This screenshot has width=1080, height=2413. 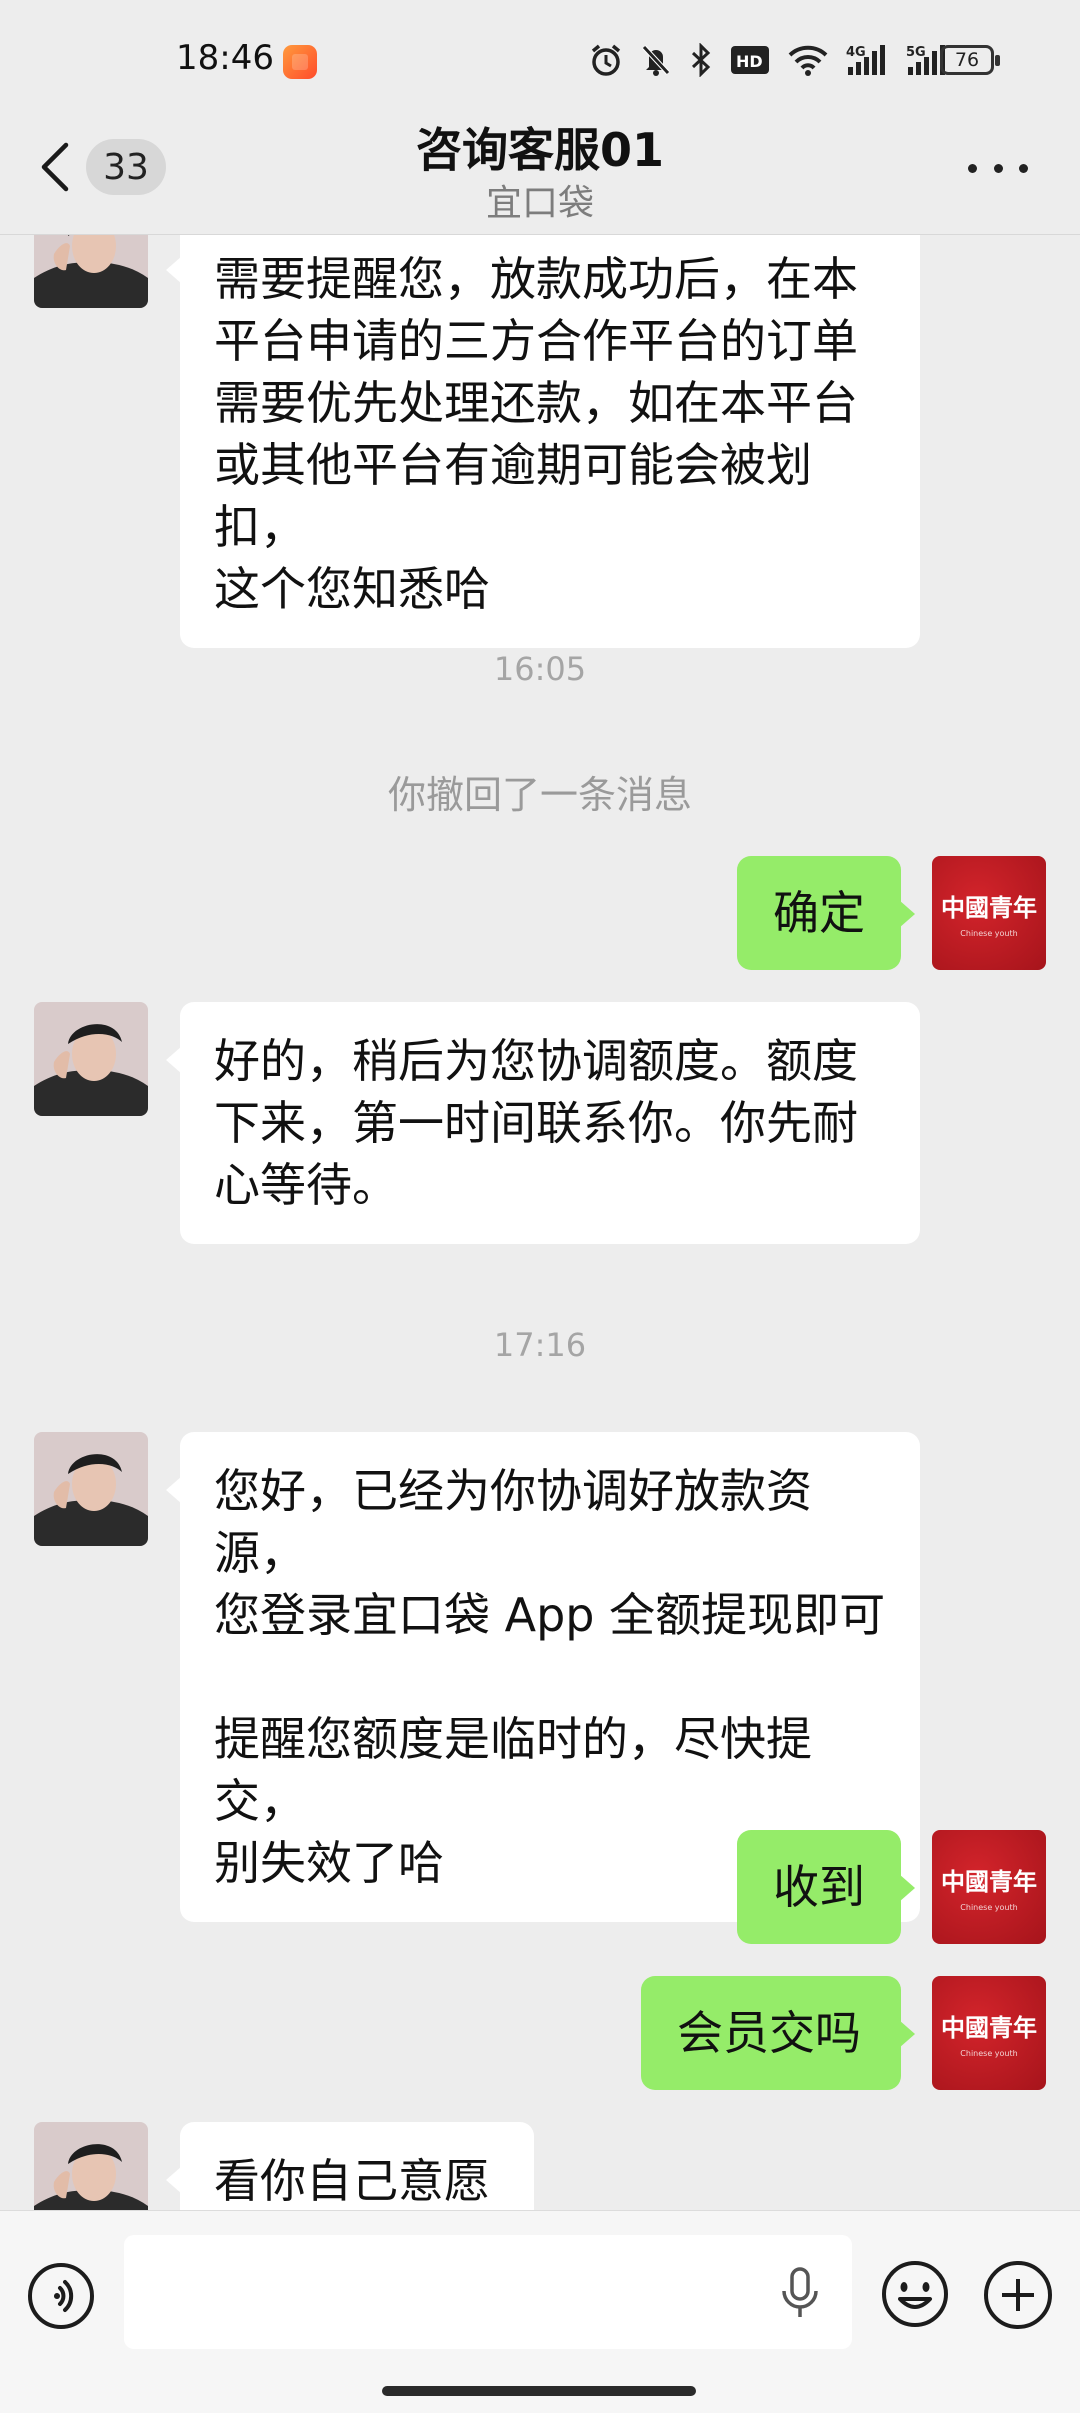 I want to click on voice-icon, so click(x=64, y=2296).